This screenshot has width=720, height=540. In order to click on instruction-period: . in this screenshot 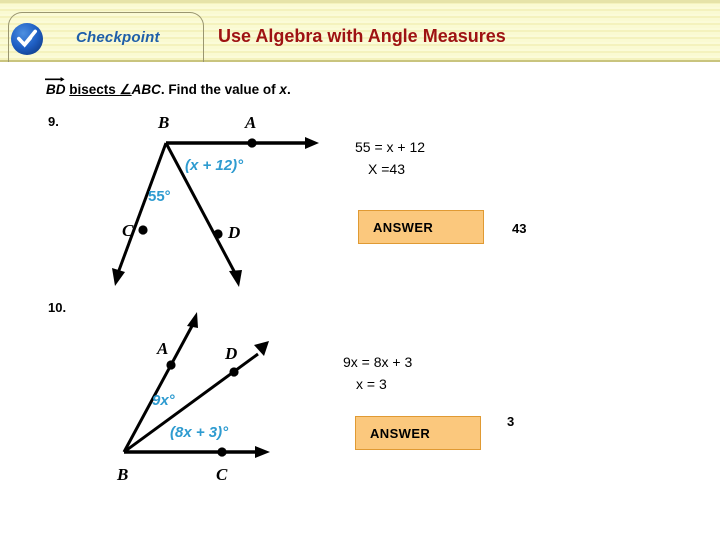, I will do `click(288, 89)`.